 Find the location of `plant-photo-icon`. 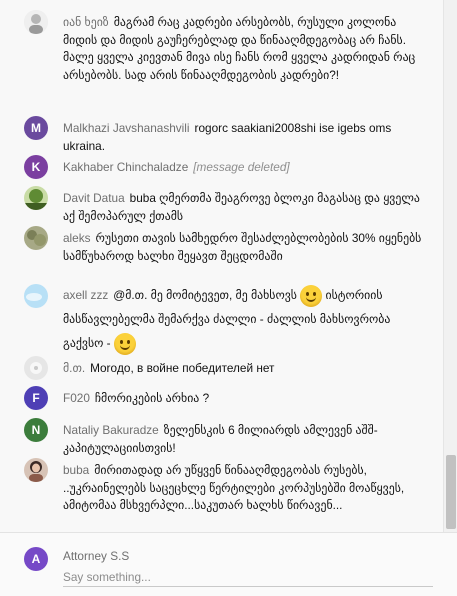

plant-photo-icon is located at coordinates (36, 238).